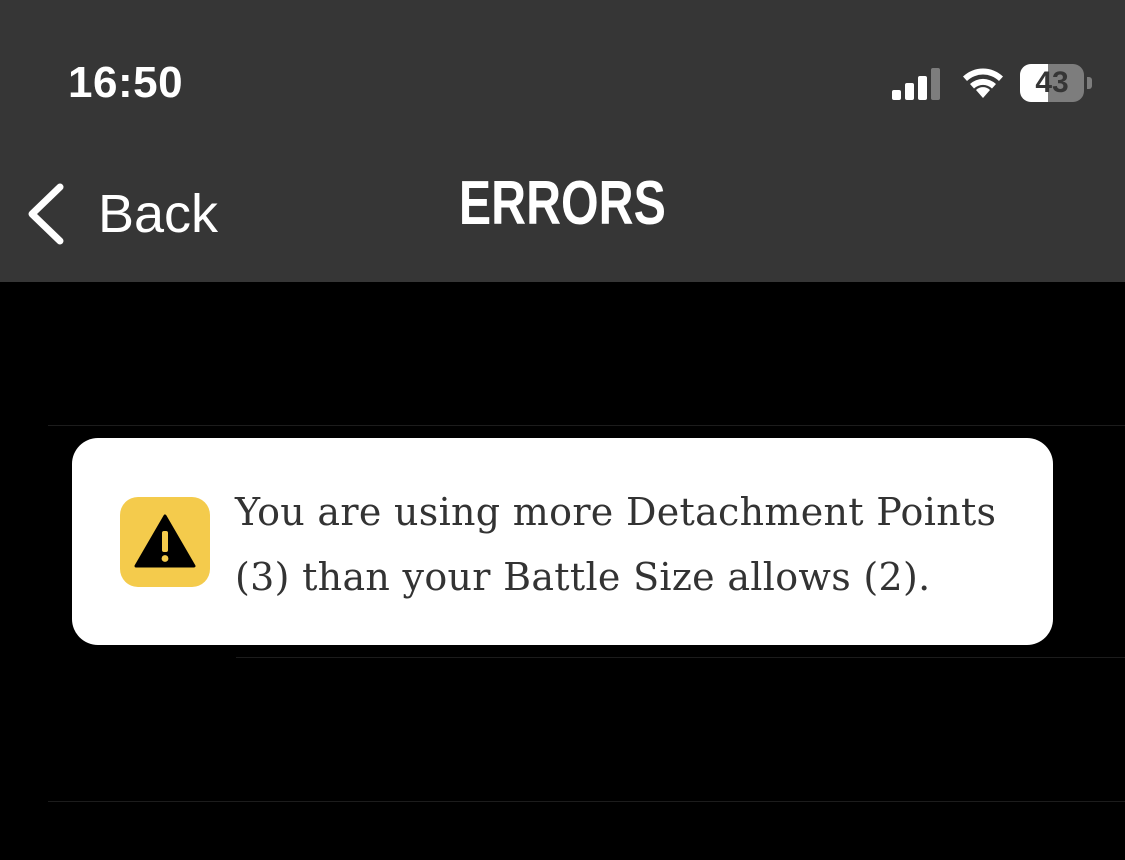 The image size is (1125, 860). Describe the element at coordinates (126, 82) in the screenshot. I see `status-time: 16:50` at that location.